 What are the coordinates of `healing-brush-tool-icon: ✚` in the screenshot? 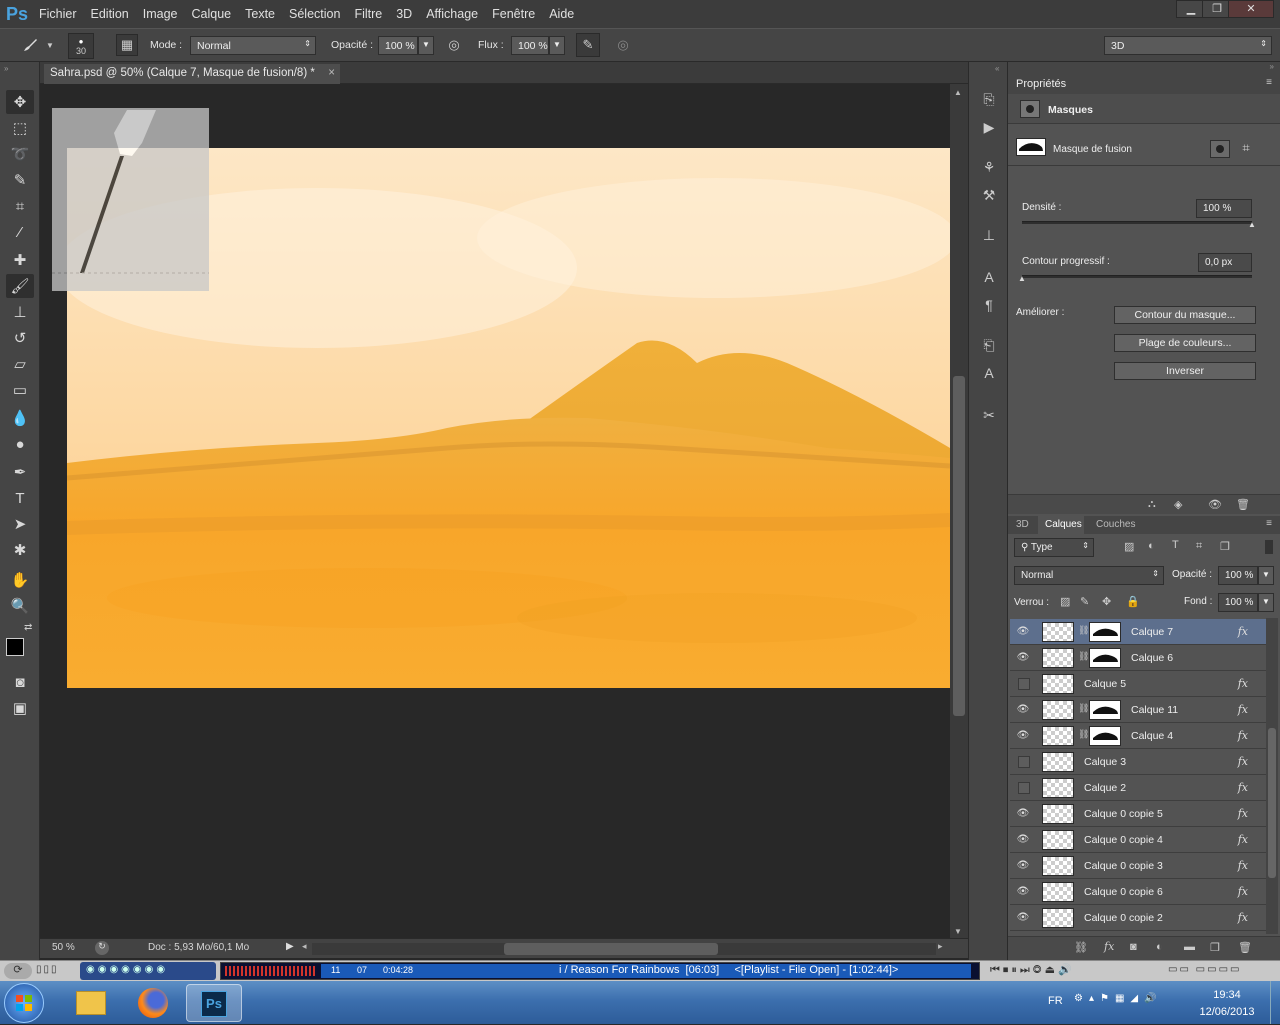 It's located at (20, 260).